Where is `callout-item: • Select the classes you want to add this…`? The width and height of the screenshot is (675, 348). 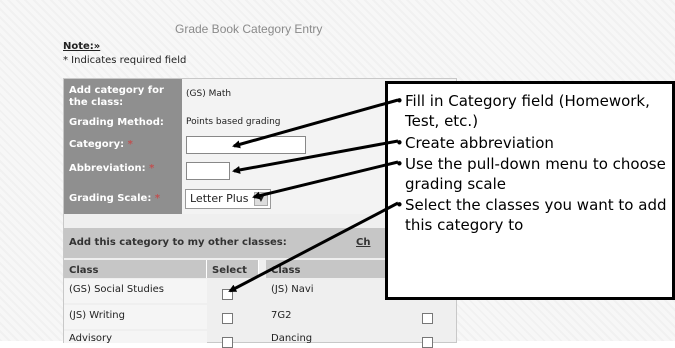
callout-item: • Select the classes you want to add this… is located at coordinates (531, 215).